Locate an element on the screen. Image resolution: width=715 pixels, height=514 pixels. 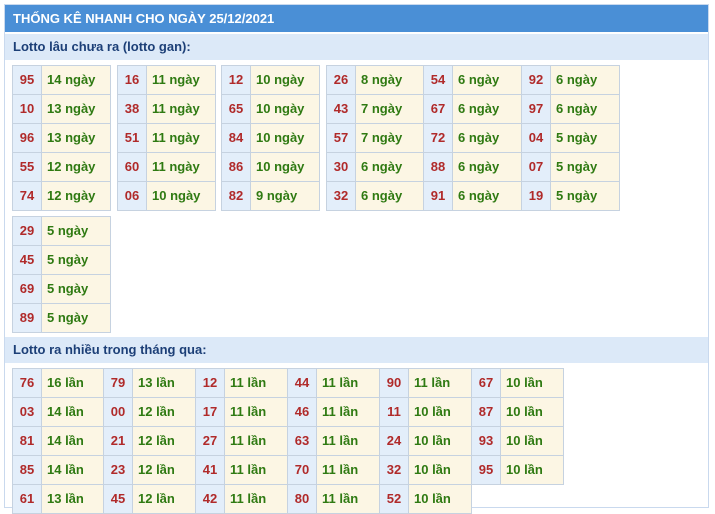
lotto-frequent-group: 44 11 lần 46 11 lần 63 11 lần 70 11 lần 80 11 lần is located at coordinates (333, 441).